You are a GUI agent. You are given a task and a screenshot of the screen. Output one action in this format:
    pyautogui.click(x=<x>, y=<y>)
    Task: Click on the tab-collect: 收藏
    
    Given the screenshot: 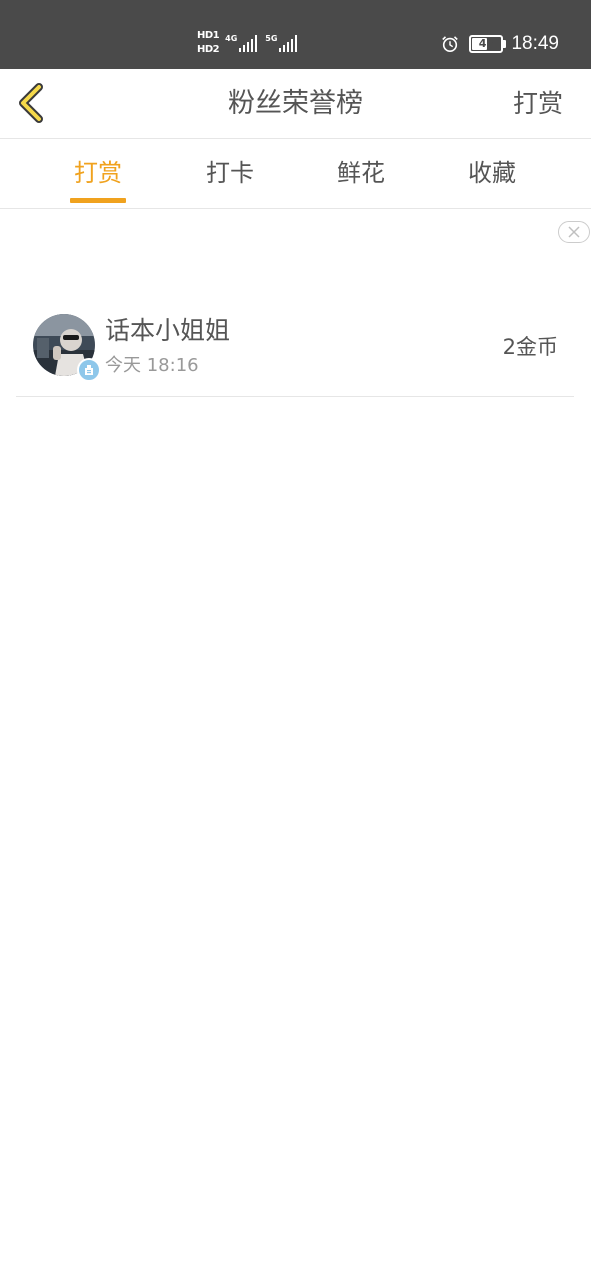 What is the action you would take?
    pyautogui.click(x=492, y=173)
    